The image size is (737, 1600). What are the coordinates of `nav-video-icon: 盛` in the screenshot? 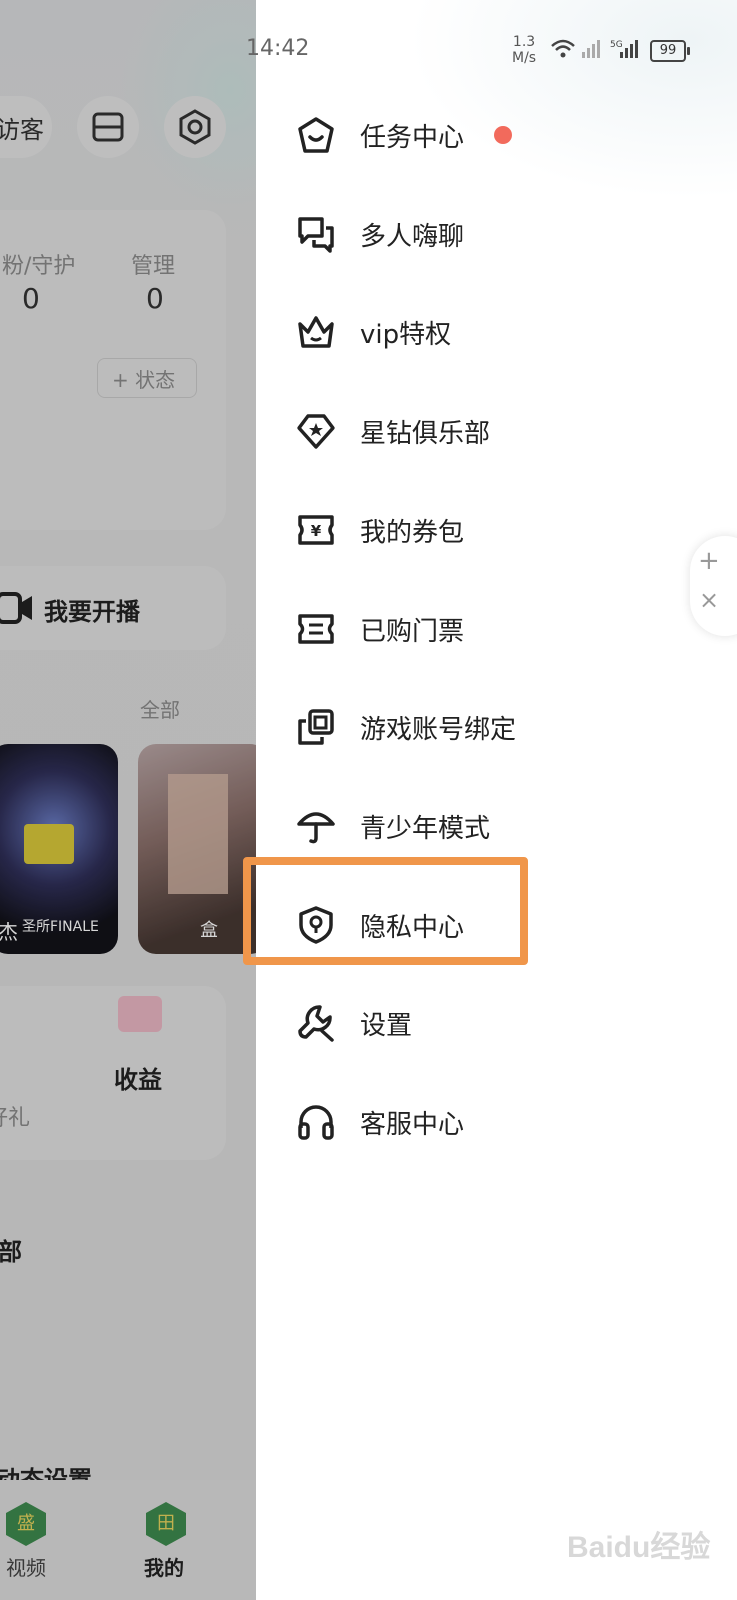 It's located at (26, 1524).